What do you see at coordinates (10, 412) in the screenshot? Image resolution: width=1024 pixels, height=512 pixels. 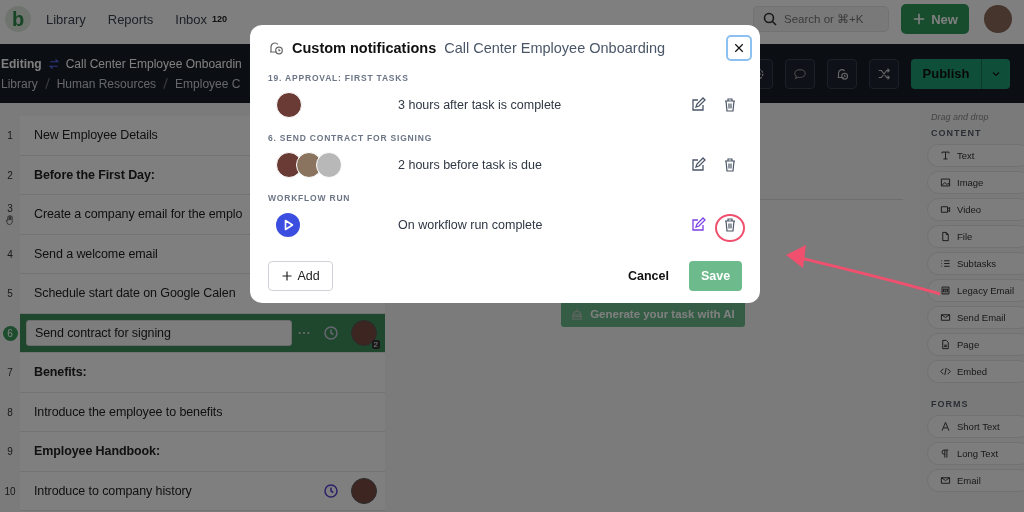 I see `step-number: 8` at bounding box center [10, 412].